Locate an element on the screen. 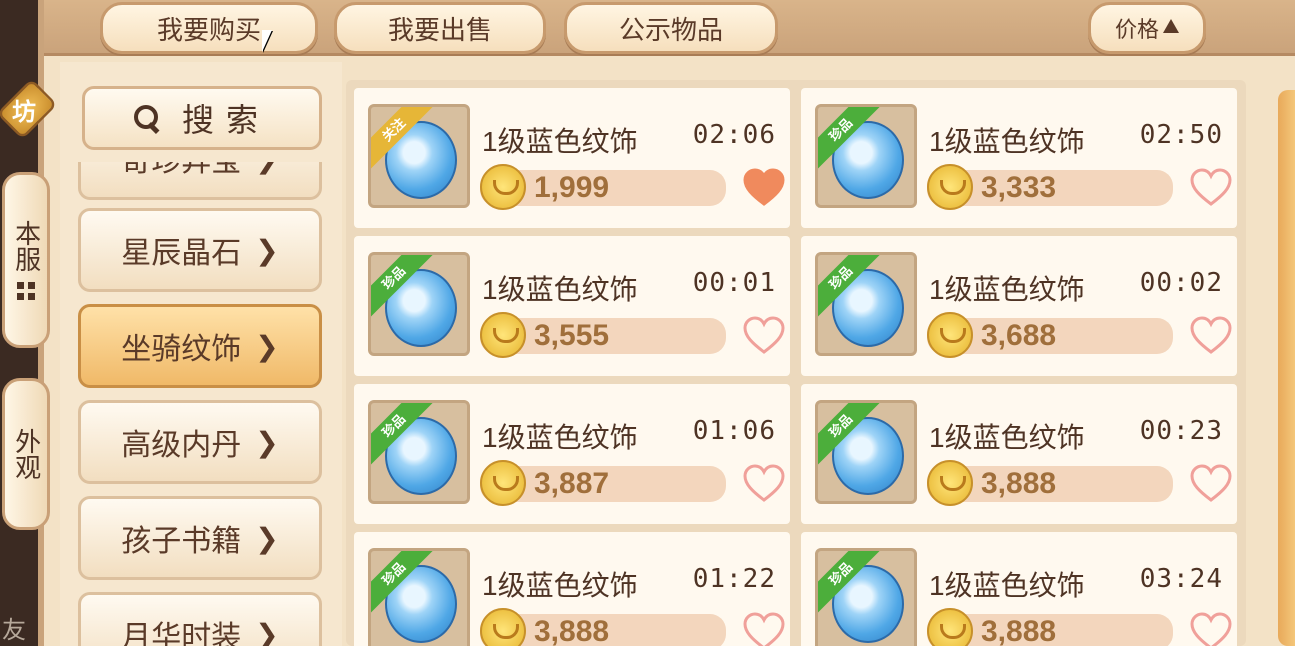 The image size is (1295, 646). category-item-label: 坐骑纹饰 is located at coordinates (181, 349).